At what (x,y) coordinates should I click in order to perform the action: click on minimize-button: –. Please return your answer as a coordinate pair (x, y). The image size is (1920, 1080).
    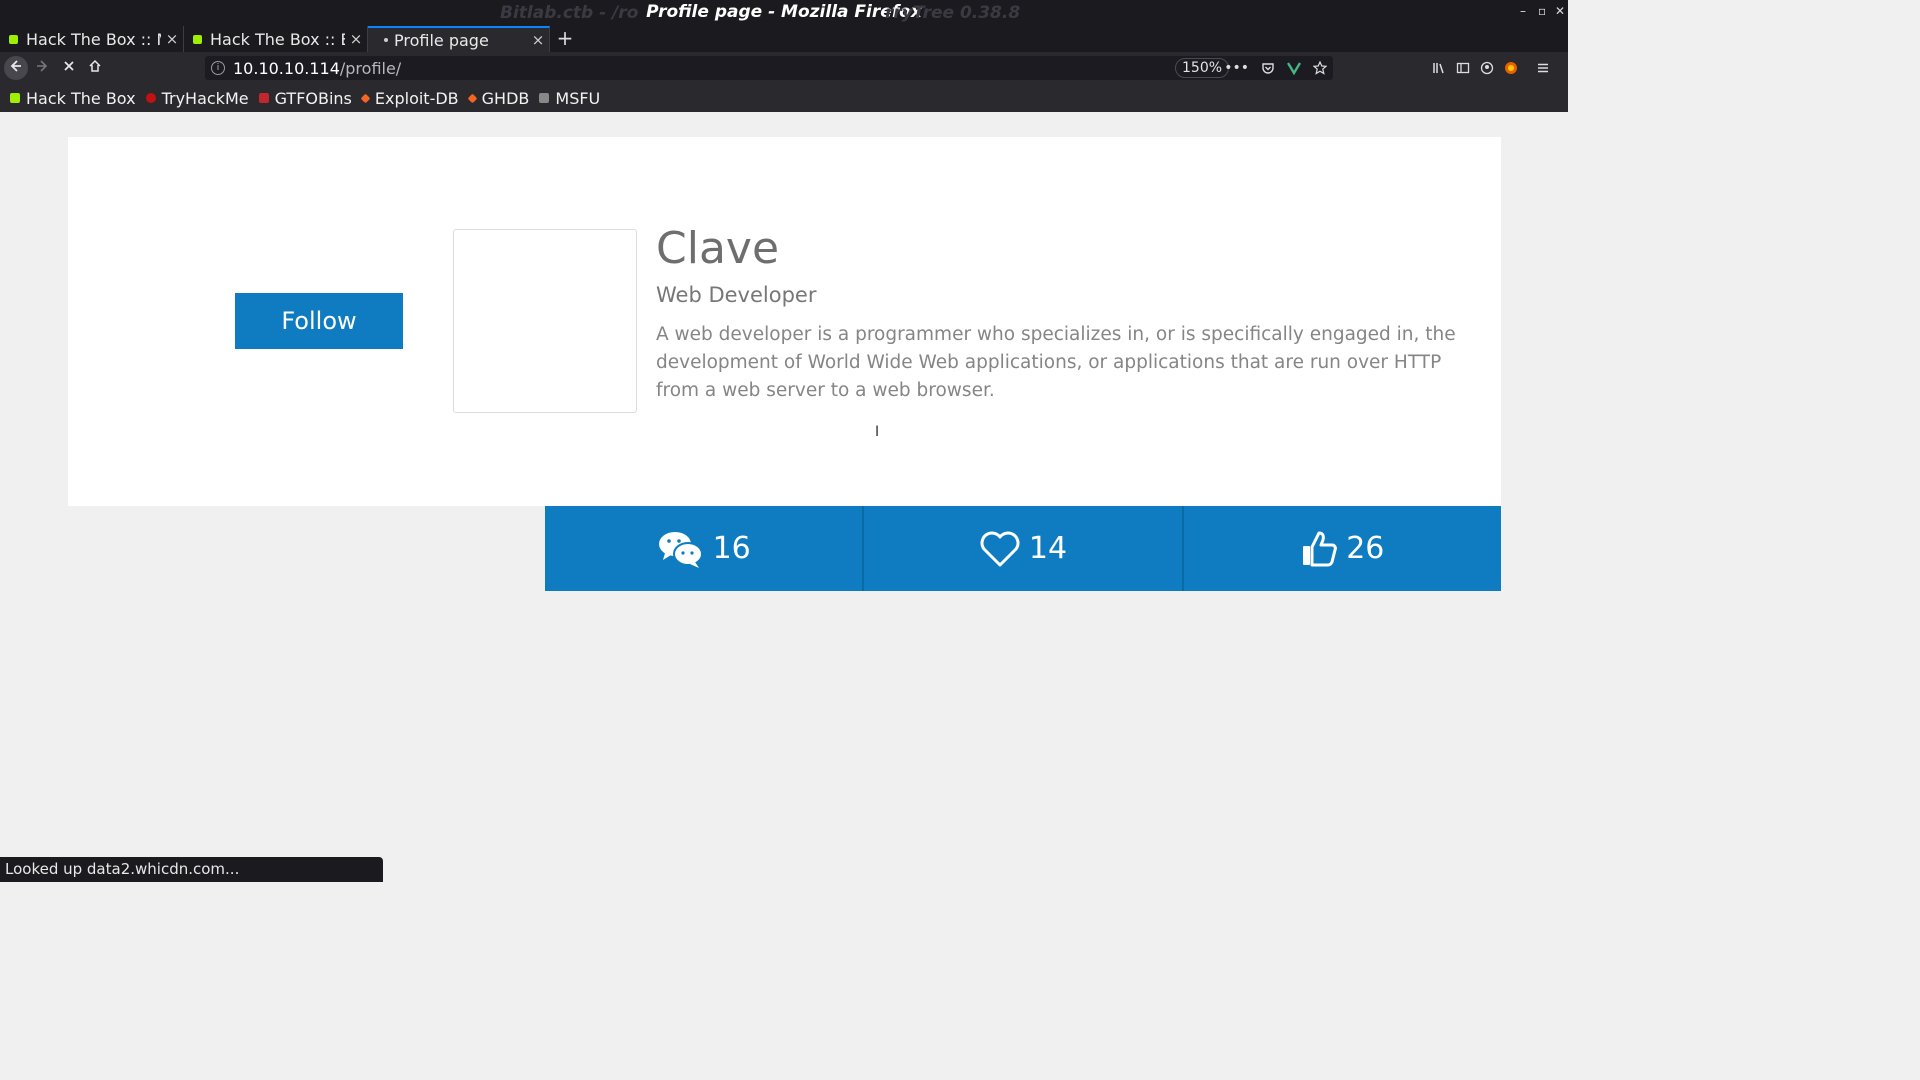
    Looking at the image, I should click on (1523, 11).